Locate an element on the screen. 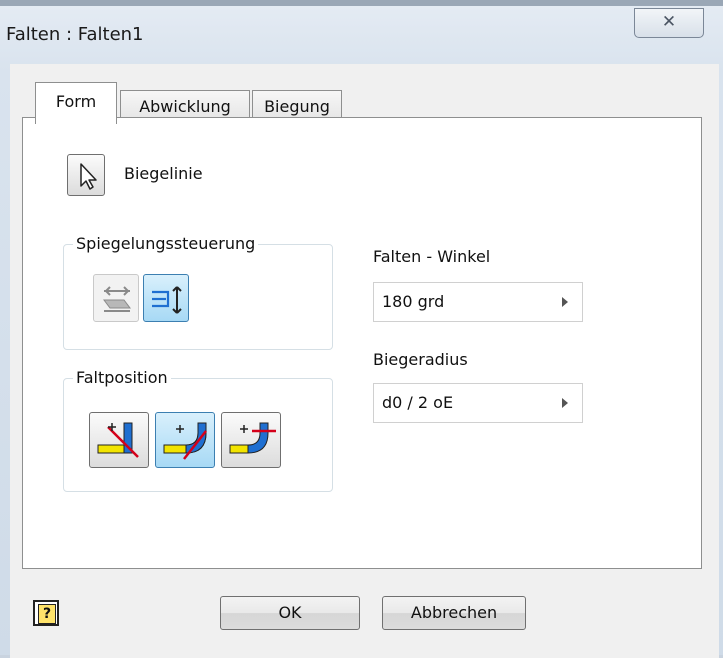 This screenshot has width=723, height=658. fold-start-button is located at coordinates (119, 440).